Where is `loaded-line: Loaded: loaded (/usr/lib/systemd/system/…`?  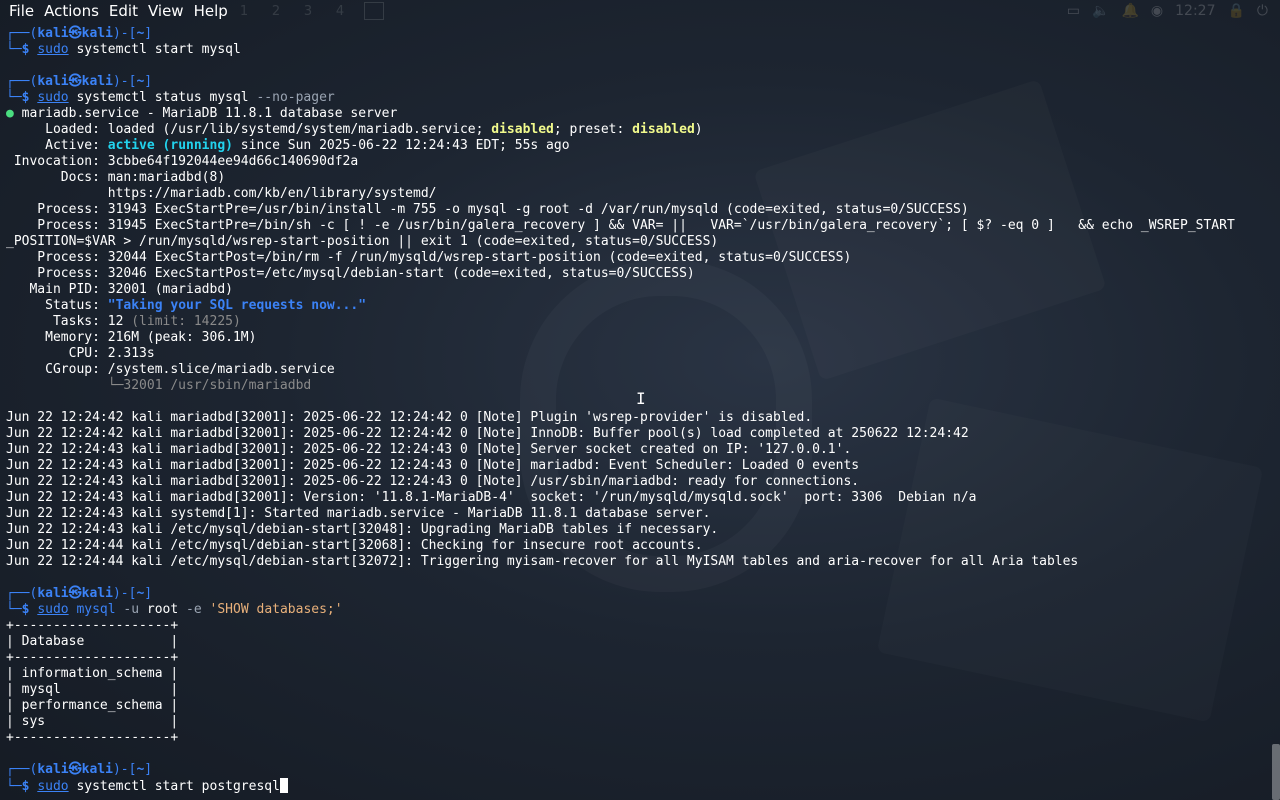 loaded-line: Loaded: loaded (/usr/lib/systemd/system/… is located at coordinates (354, 129).